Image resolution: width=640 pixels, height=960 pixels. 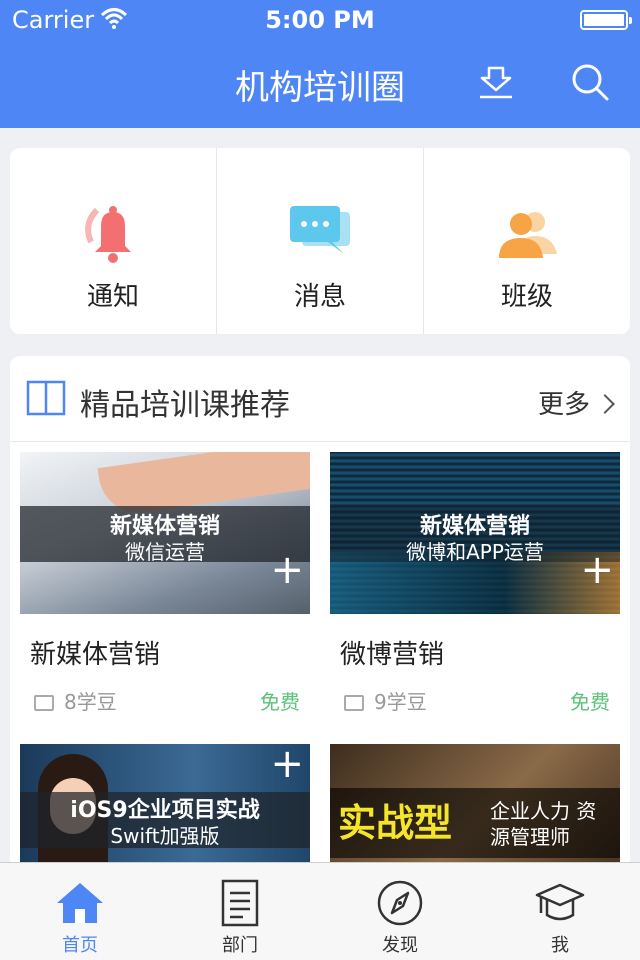 What do you see at coordinates (400, 903) in the screenshot?
I see `compass-icon` at bounding box center [400, 903].